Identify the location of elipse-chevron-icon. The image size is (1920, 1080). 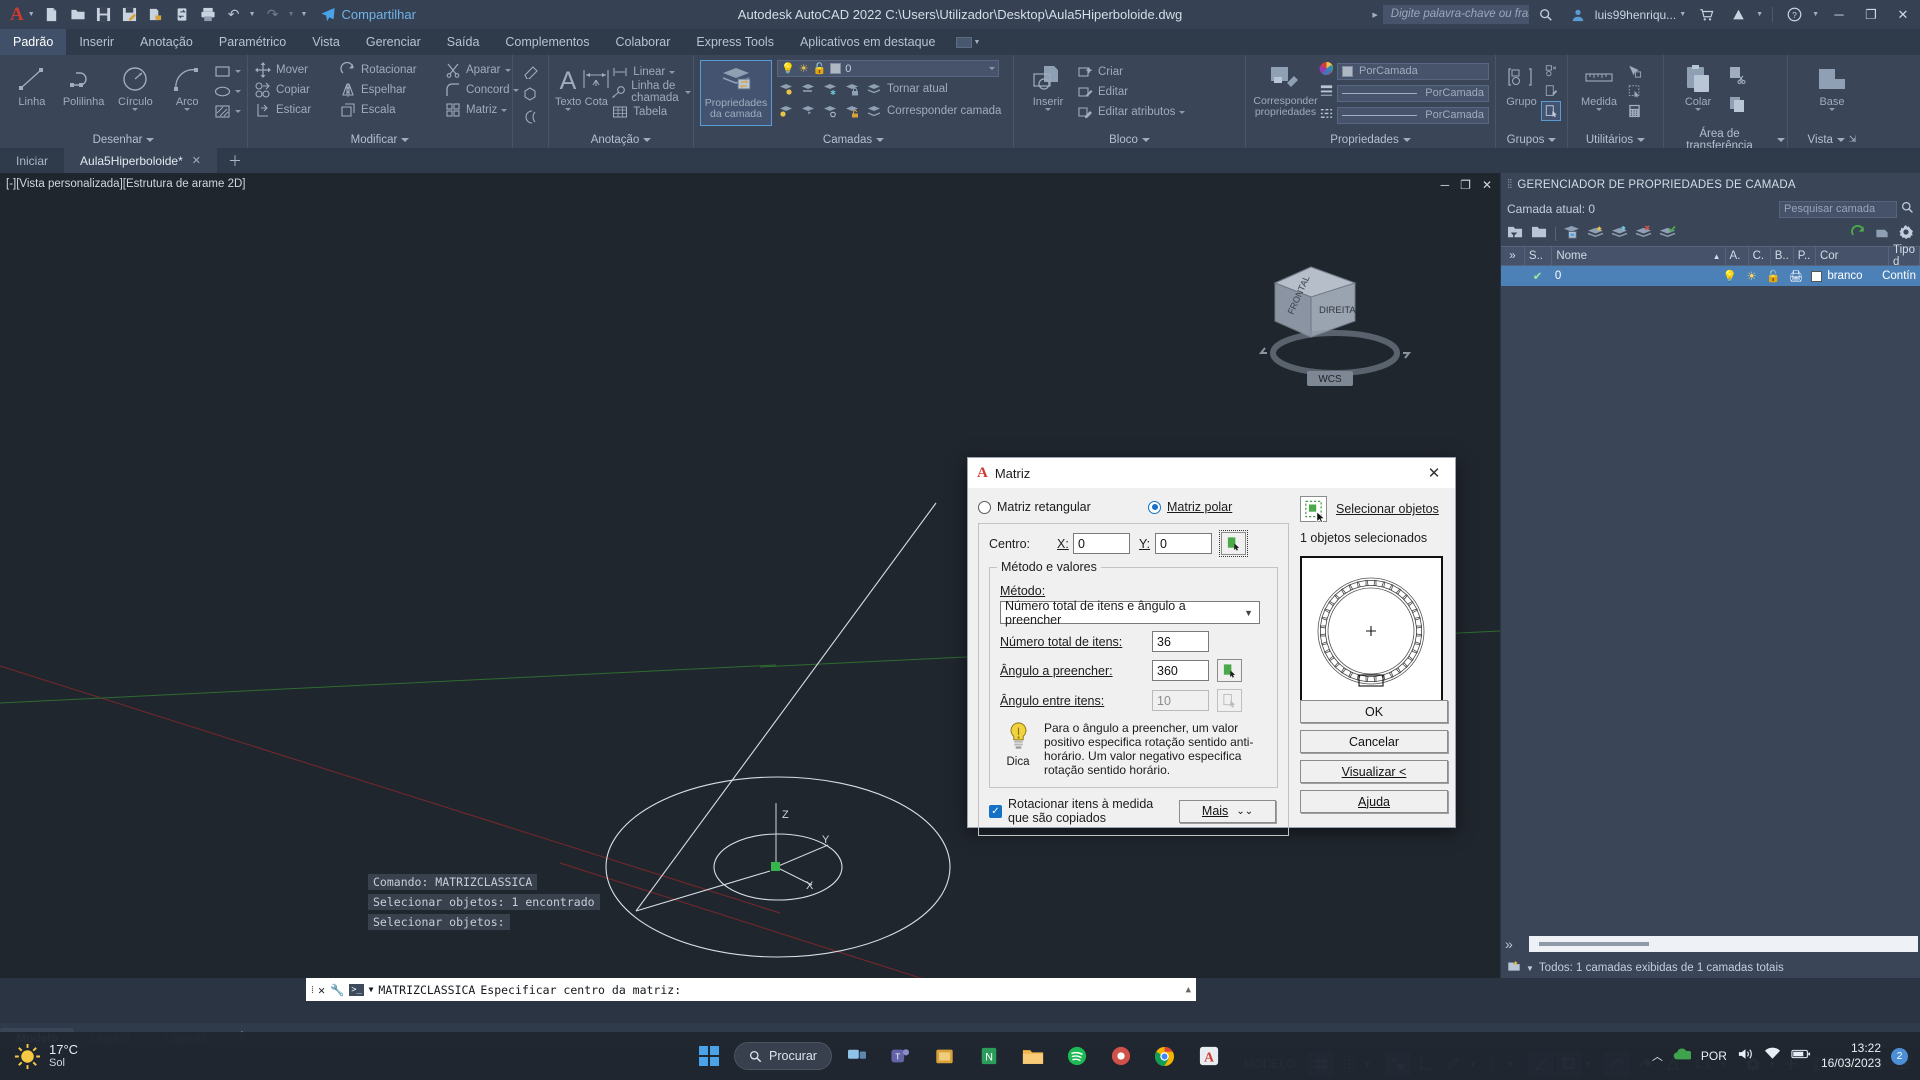
(238, 91).